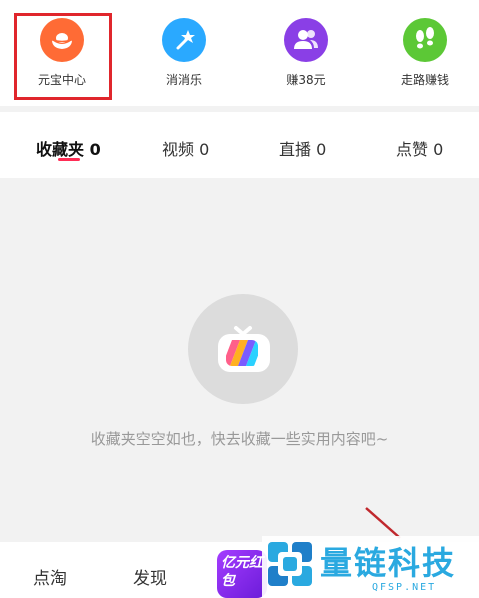 The width and height of the screenshot is (479, 598). I want to click on magic-wand-icon, so click(184, 40).